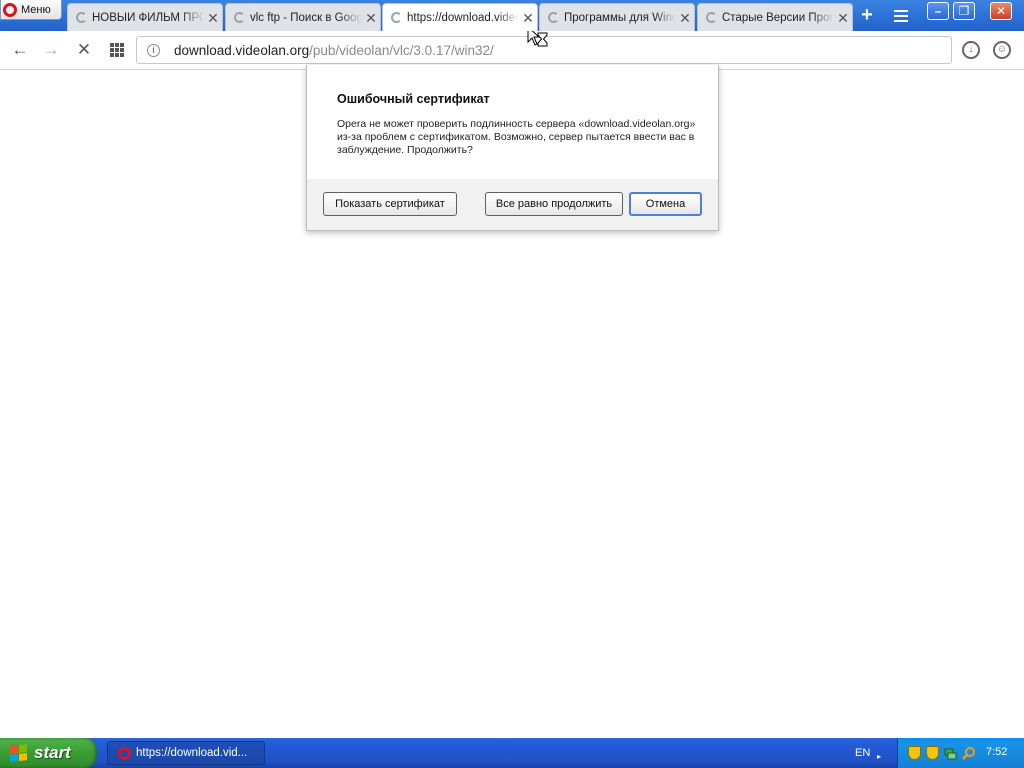 Image resolution: width=1024 pixels, height=768 pixels. I want to click on dialog-title: Ошибочный сертификат, so click(413, 99).